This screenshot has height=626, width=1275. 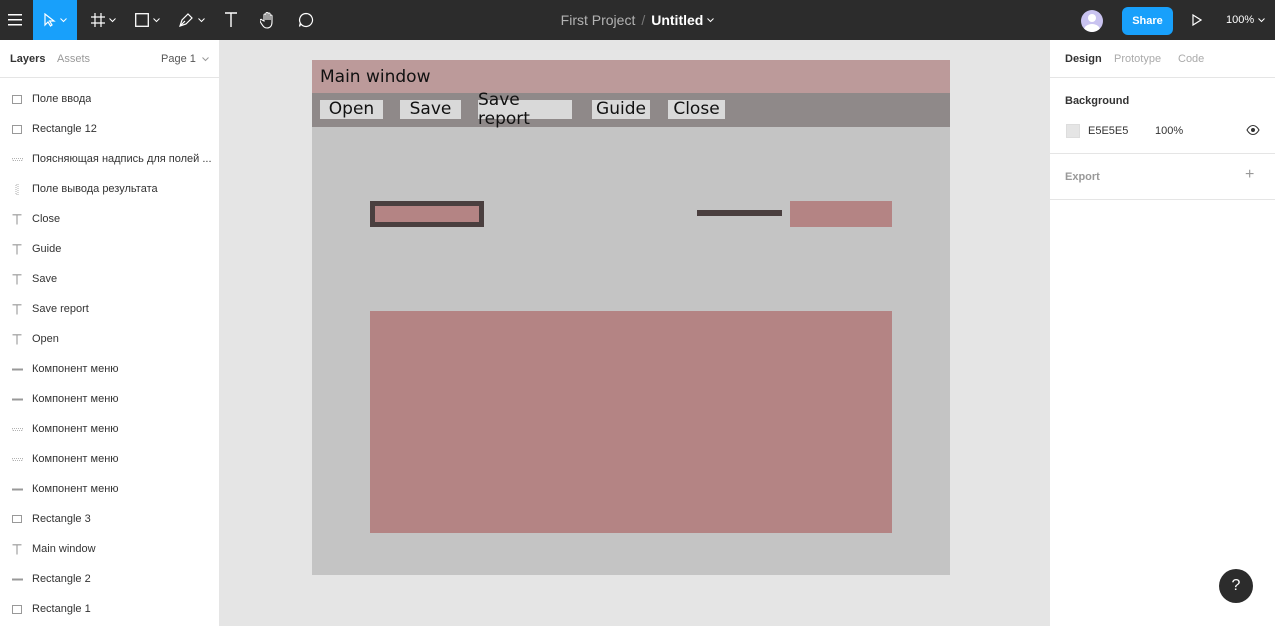 What do you see at coordinates (1092, 21) in the screenshot?
I see `avatar` at bounding box center [1092, 21].